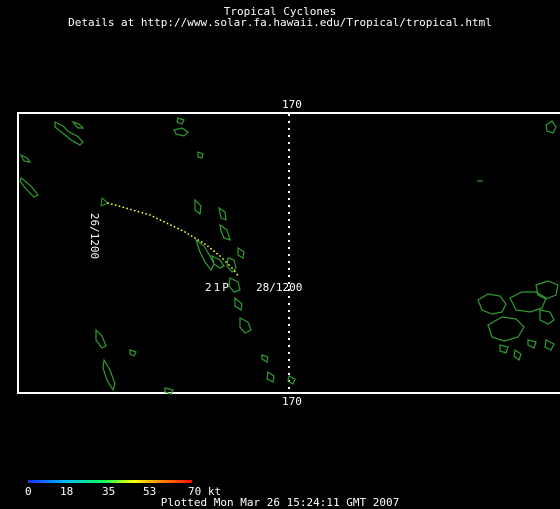 This screenshot has width=560, height=509. I want to click on storm-label: 21P, so click(218, 287).